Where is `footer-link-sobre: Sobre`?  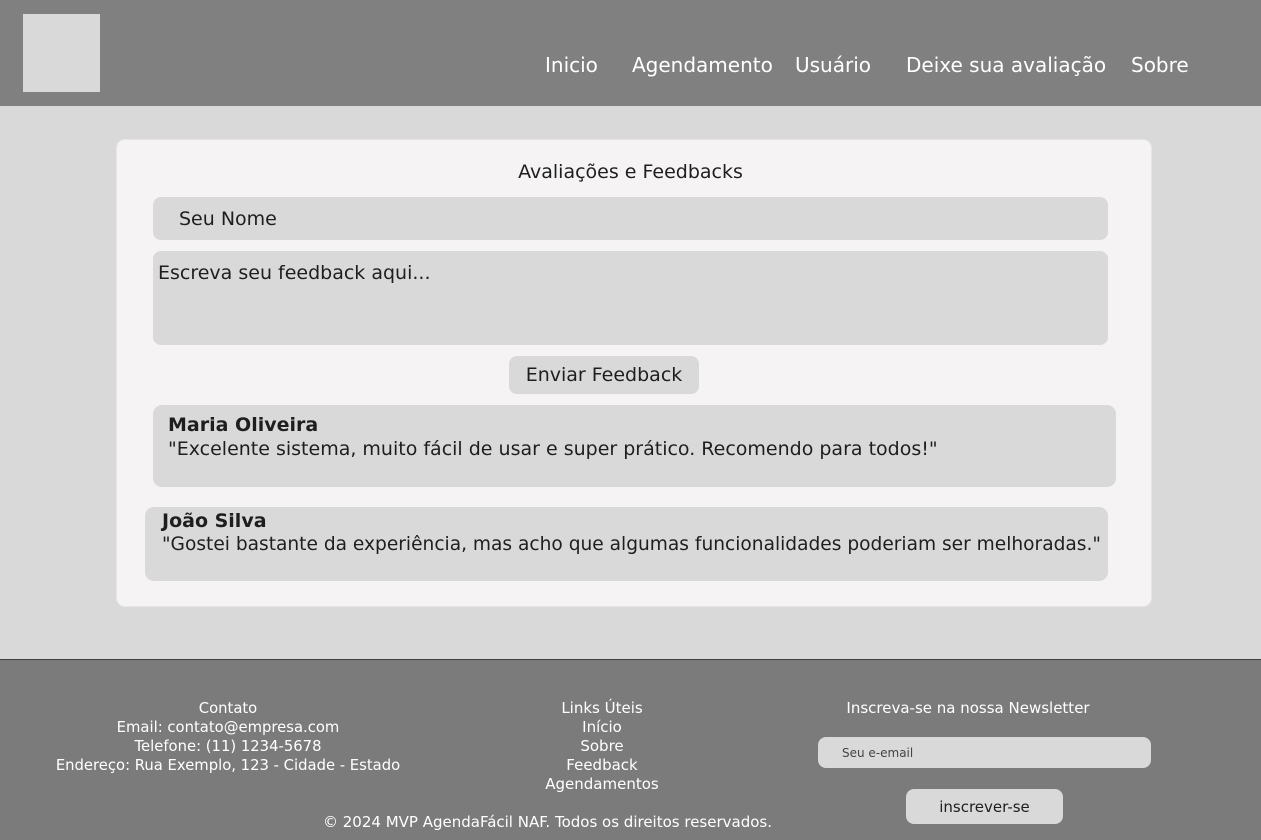 footer-link-sobre: Sobre is located at coordinates (602, 746).